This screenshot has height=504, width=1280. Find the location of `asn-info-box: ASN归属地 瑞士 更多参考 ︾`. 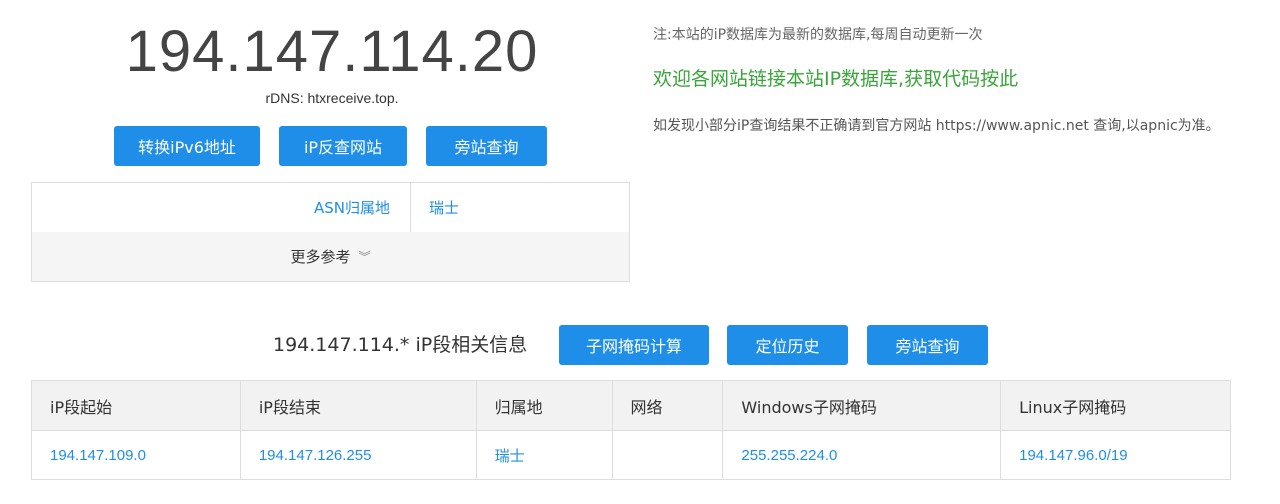

asn-info-box: ASN归属地 瑞士 更多参考 ︾ is located at coordinates (330, 232).